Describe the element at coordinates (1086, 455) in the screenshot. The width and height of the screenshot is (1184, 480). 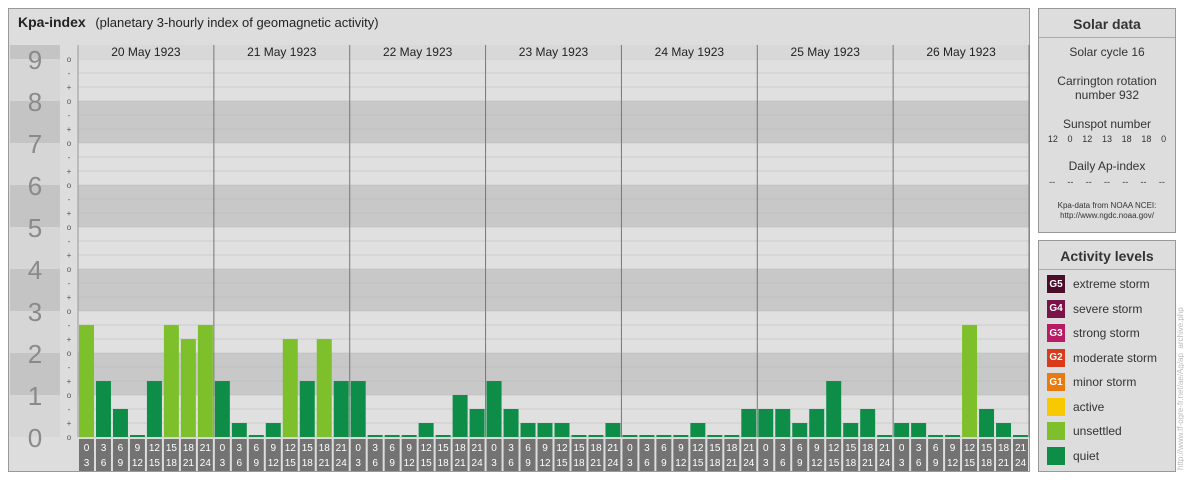
I see `activity-level-label: quiet` at that location.